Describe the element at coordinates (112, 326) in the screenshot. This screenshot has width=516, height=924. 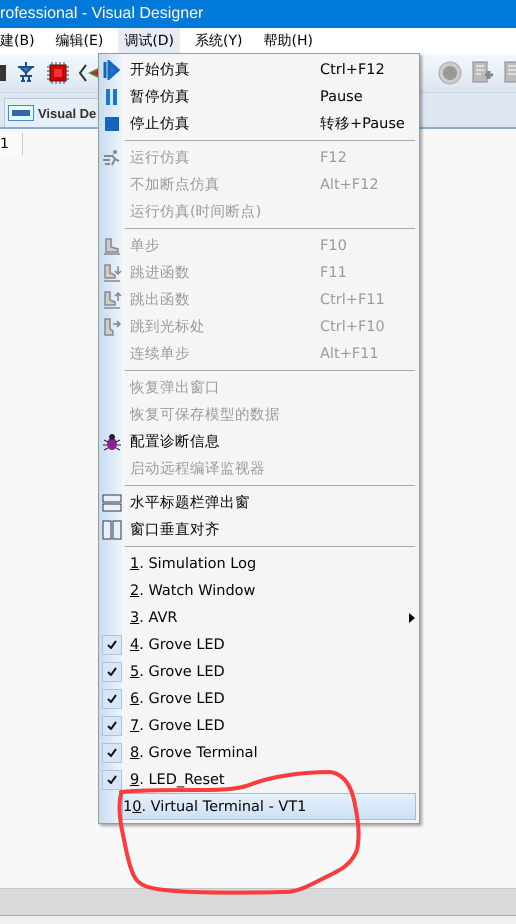
I see `boot-arrow-icon` at that location.